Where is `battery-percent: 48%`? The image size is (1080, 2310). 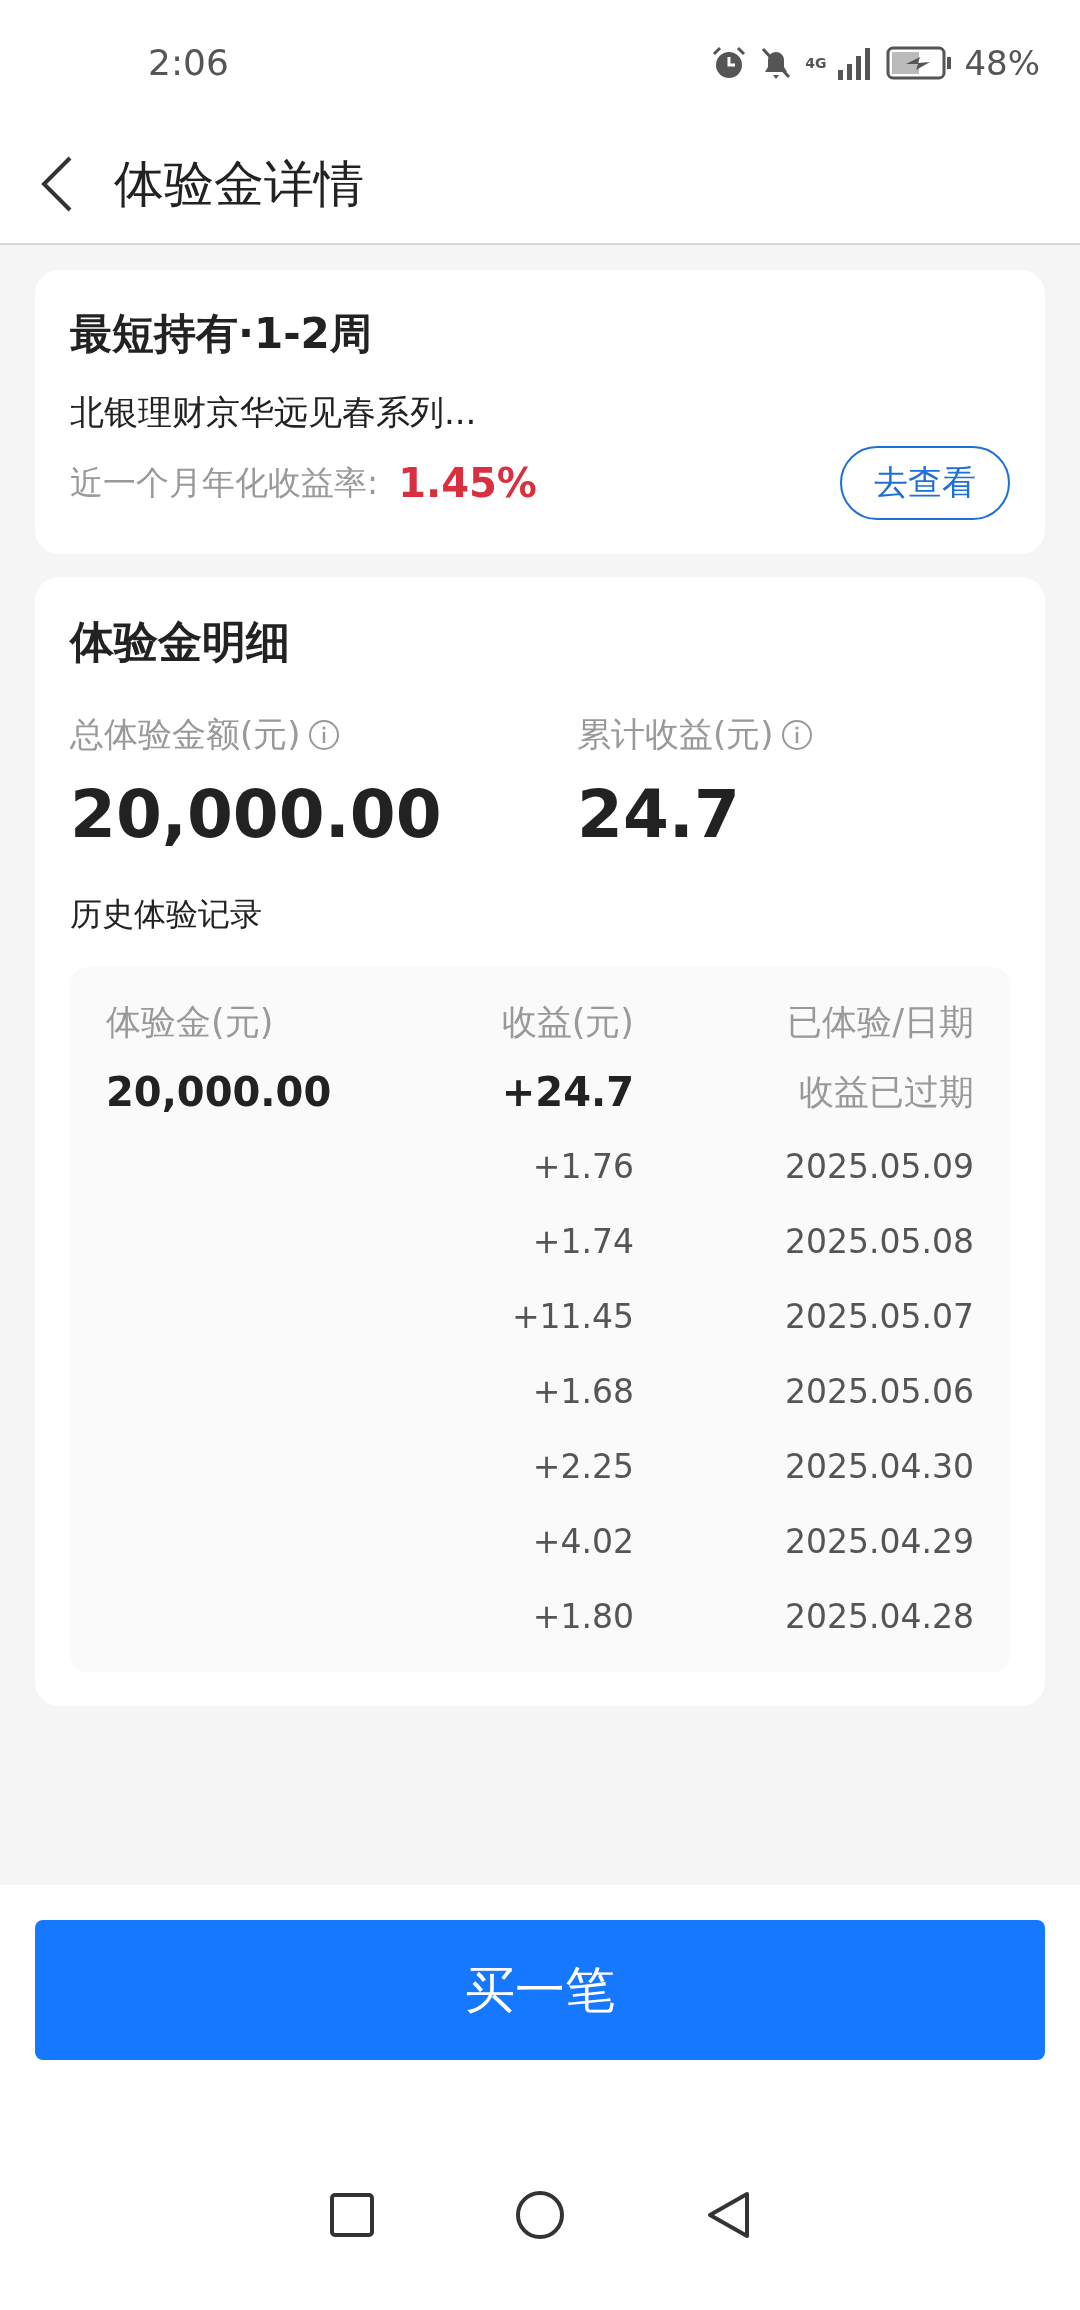
battery-percent: 48% is located at coordinates (1002, 62).